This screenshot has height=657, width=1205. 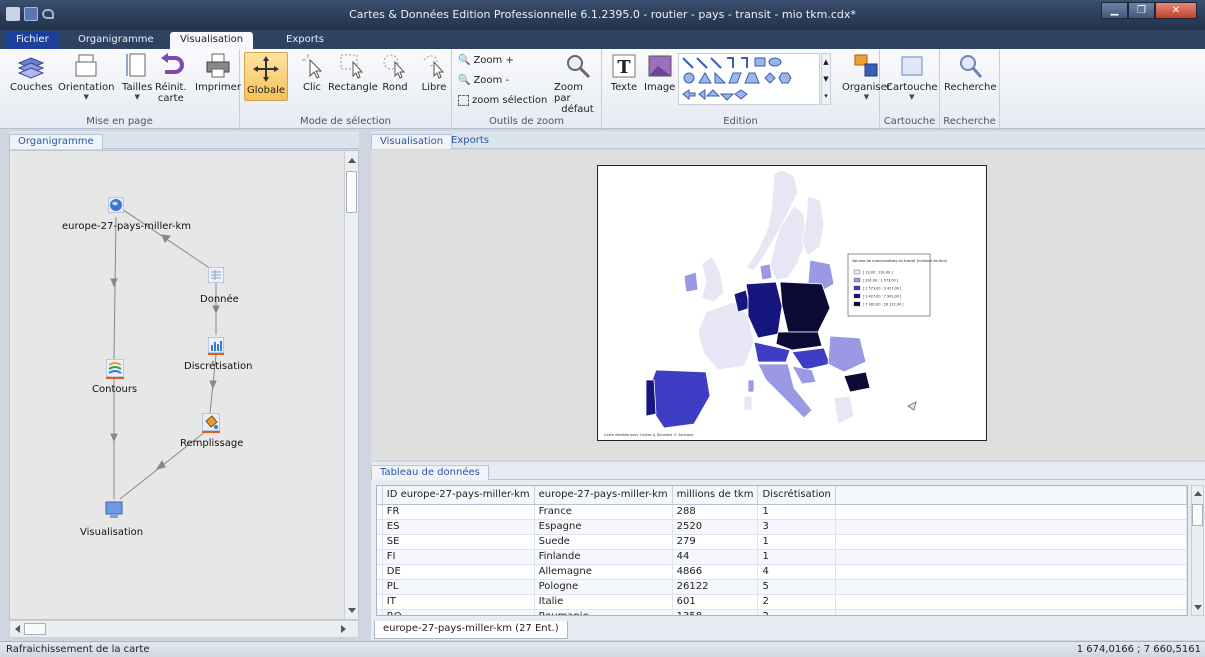 What do you see at coordinates (715, 512) in the screenshot?
I see `table-cell: 288` at bounding box center [715, 512].